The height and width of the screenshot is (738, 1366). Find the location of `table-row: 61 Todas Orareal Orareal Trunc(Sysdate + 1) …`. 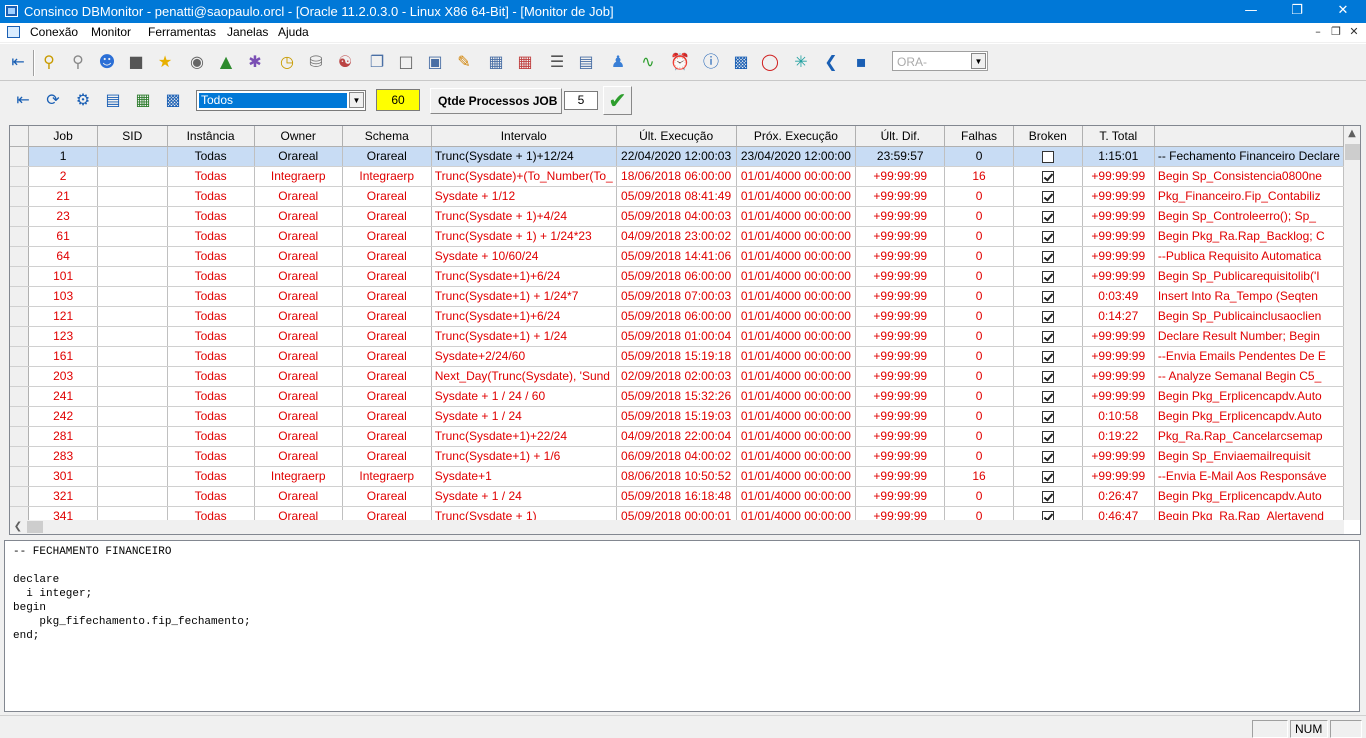

table-row: 61 Todas Orareal Orareal Trunc(Sysdate + 1) … is located at coordinates (677, 236).